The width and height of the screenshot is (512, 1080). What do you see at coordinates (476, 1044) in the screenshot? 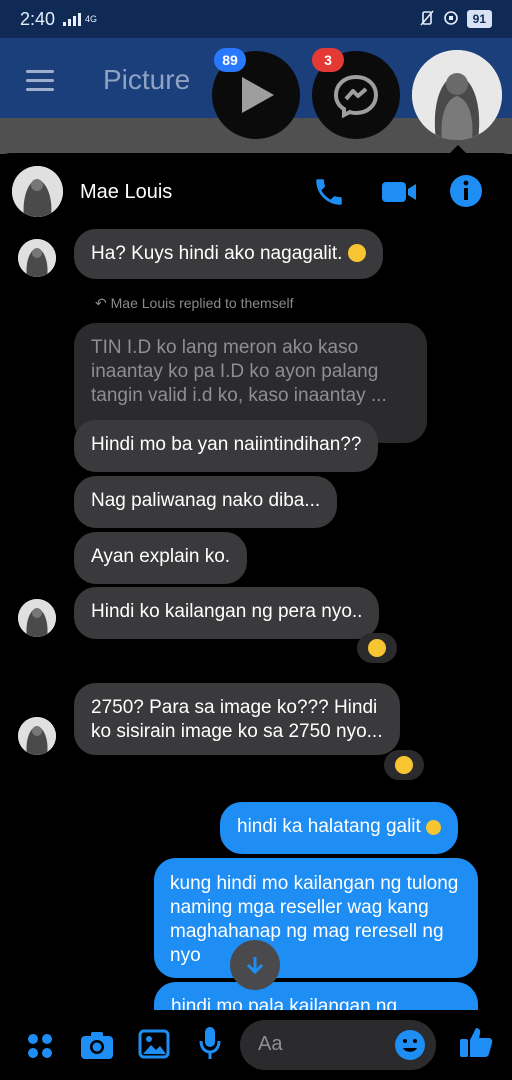
I see `thumbs-up-icon` at bounding box center [476, 1044].